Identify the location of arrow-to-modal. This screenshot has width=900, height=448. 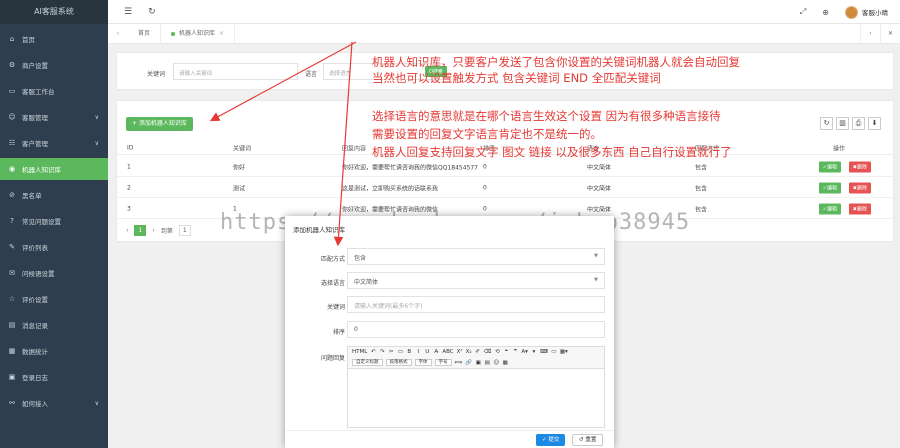
(343, 144).